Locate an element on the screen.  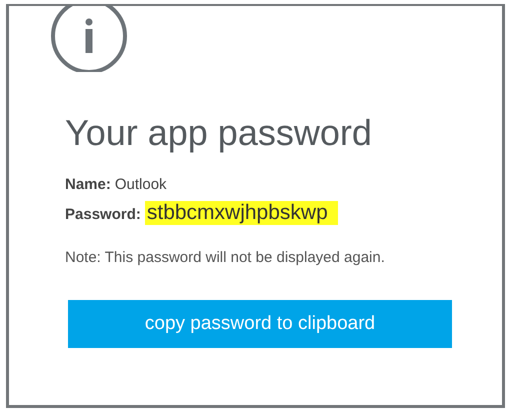
password-value: stbbcmxwjhpbskwp is located at coordinates (241, 213).